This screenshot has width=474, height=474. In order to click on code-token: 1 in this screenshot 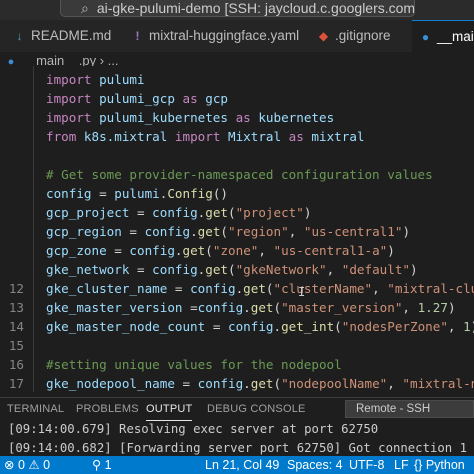, I will do `click(467, 326)`.